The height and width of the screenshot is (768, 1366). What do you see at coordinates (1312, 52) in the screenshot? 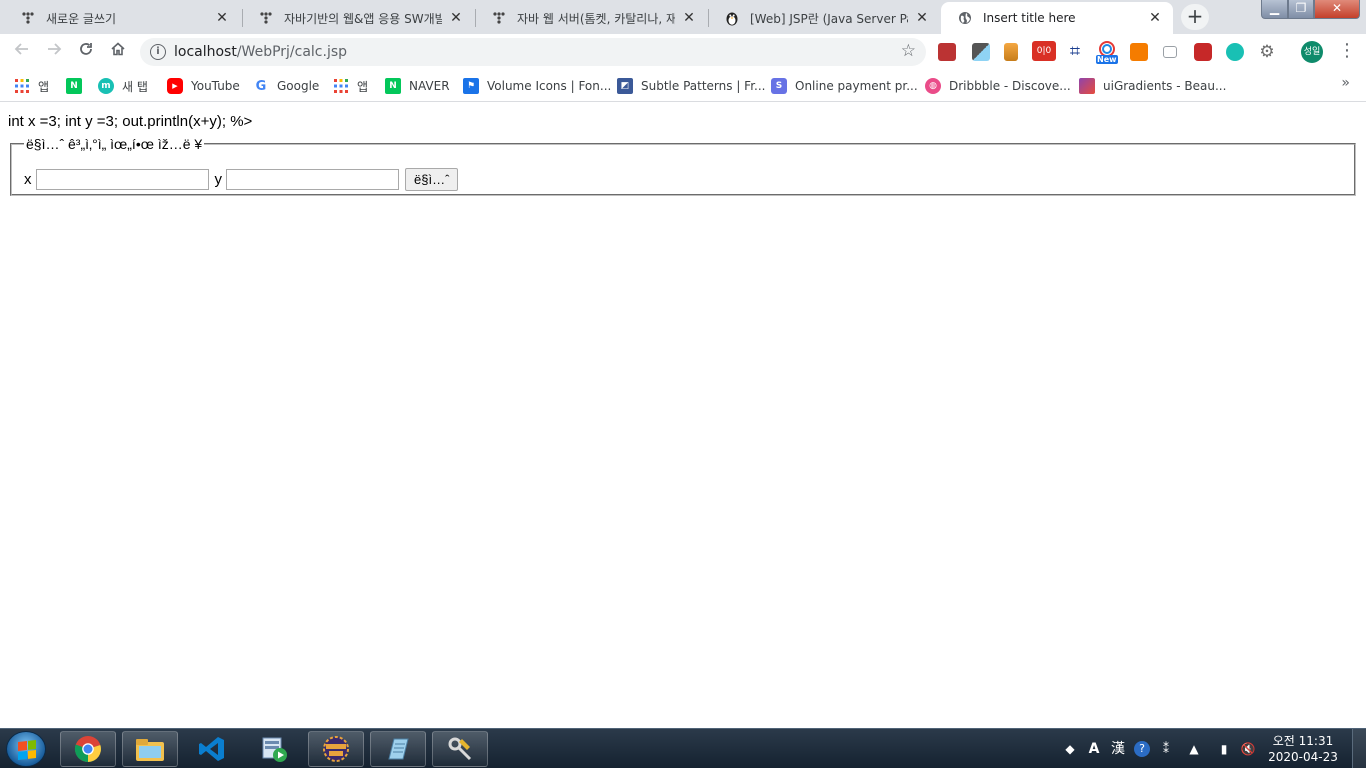
I see `profile-avatar: 성일` at bounding box center [1312, 52].